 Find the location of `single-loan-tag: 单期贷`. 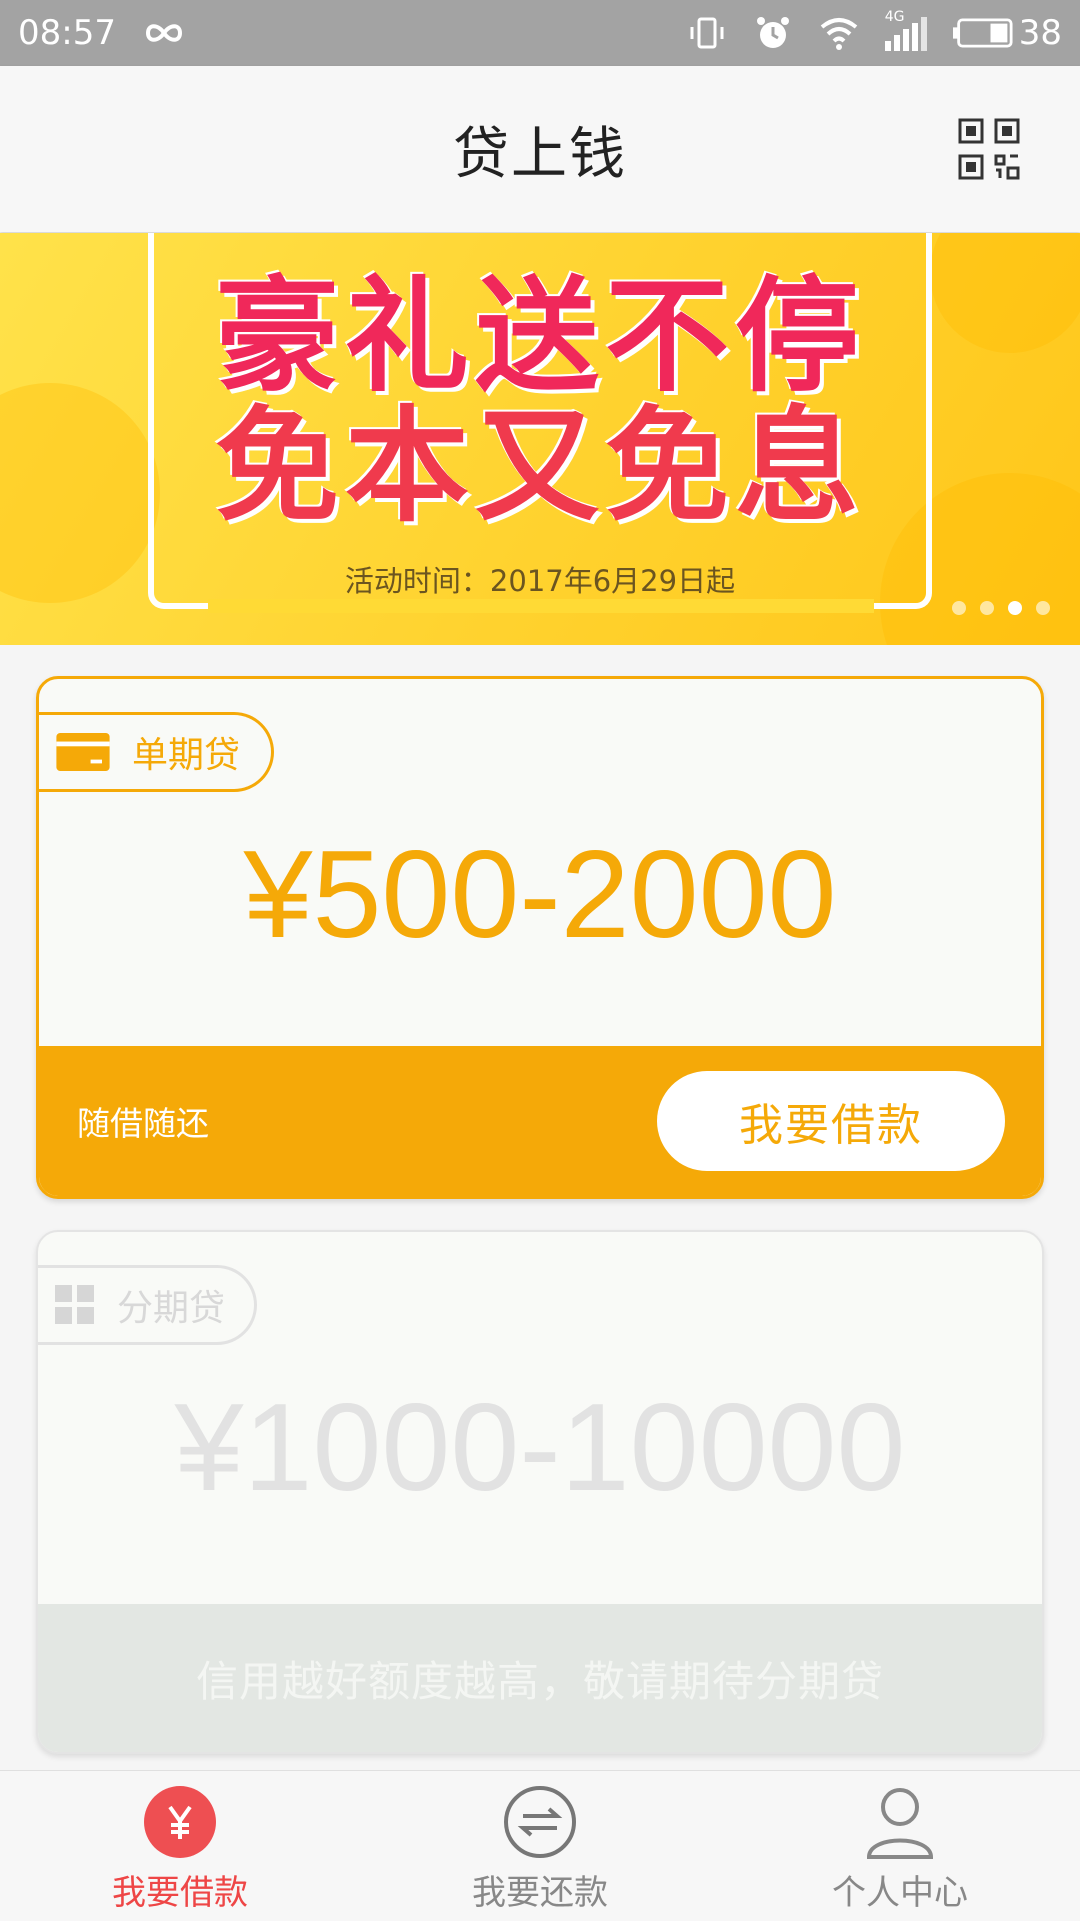

single-loan-tag: 单期贷 is located at coordinates (156, 752).